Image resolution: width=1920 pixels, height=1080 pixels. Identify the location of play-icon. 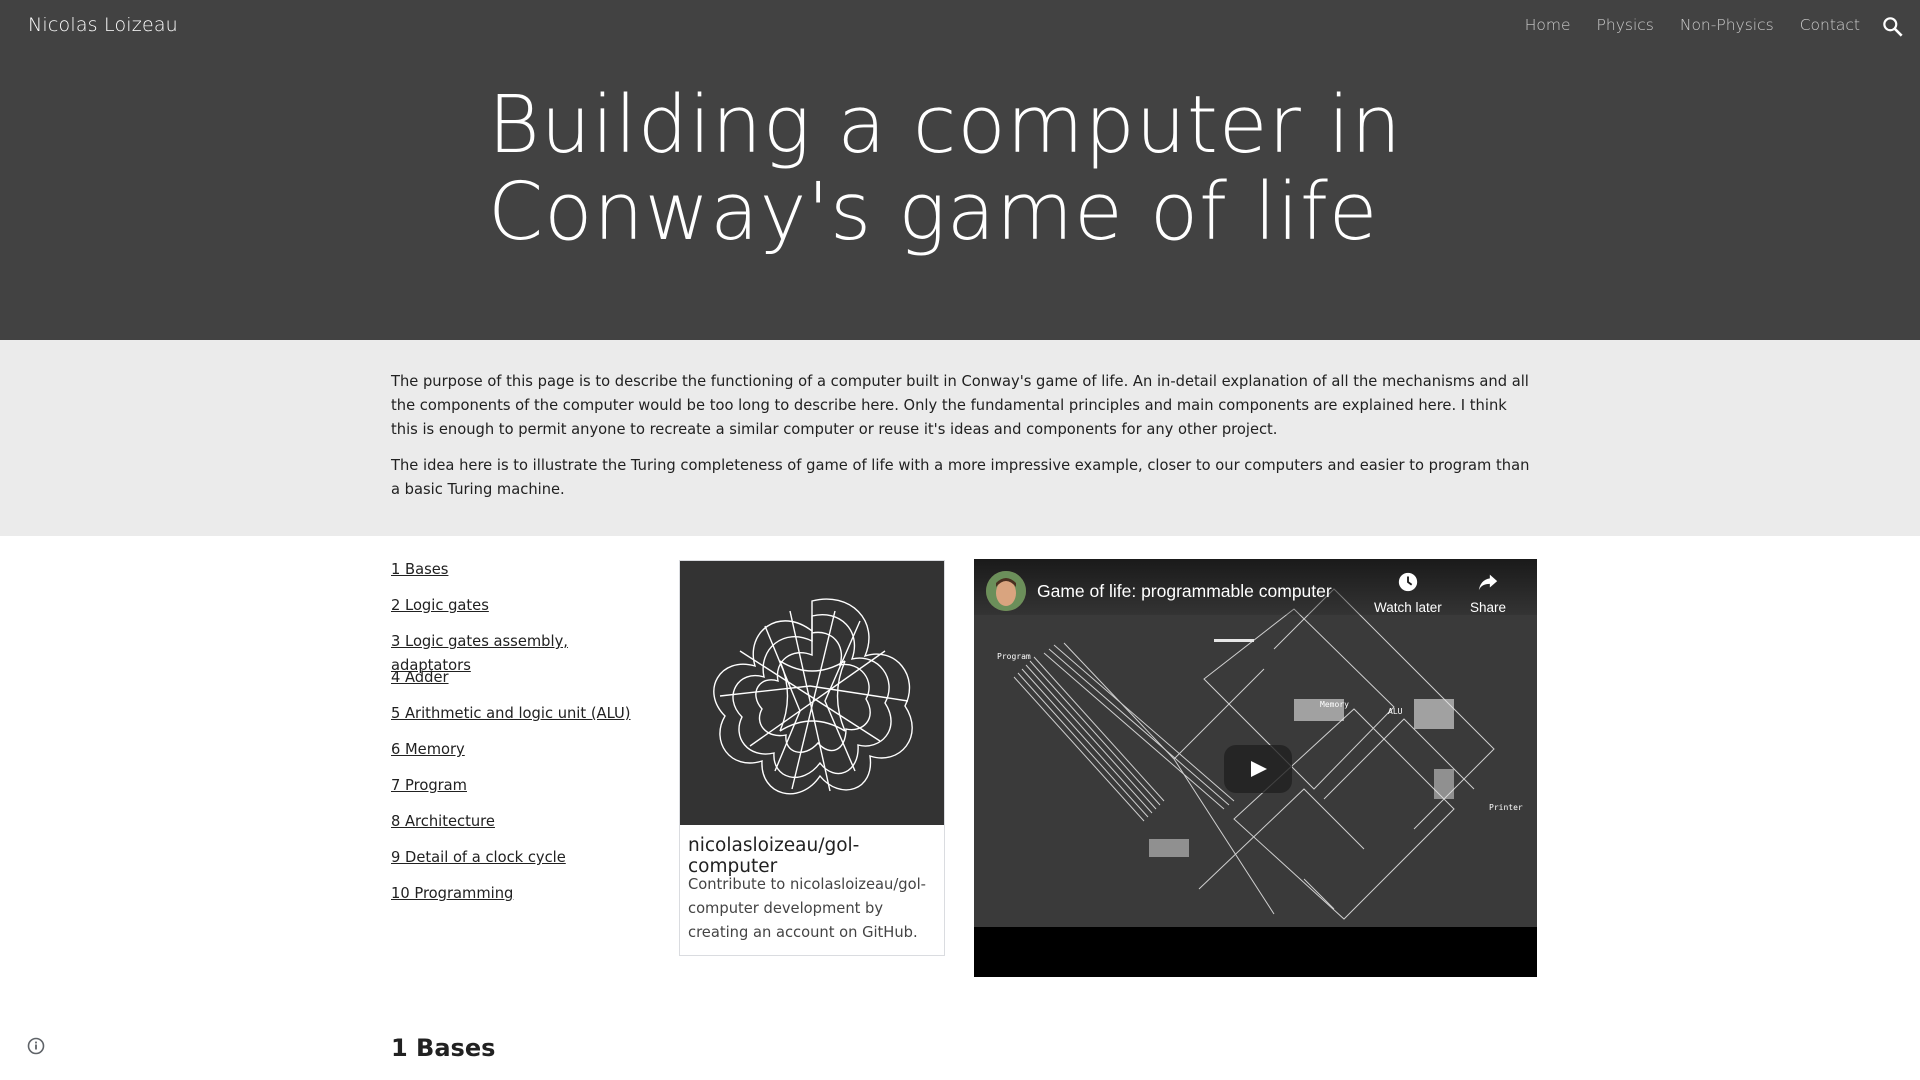
(1259, 769).